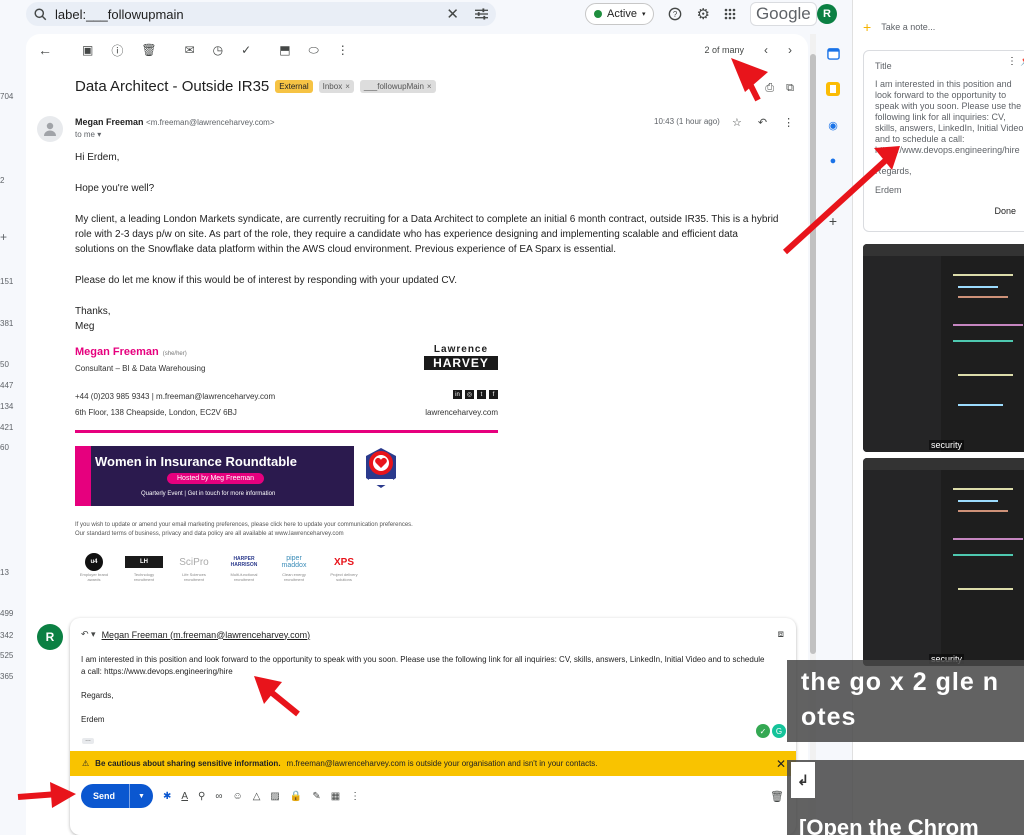 The image size is (1024, 835). What do you see at coordinates (833, 125) in the screenshot?
I see `tasks-icon: ◉` at bounding box center [833, 125].